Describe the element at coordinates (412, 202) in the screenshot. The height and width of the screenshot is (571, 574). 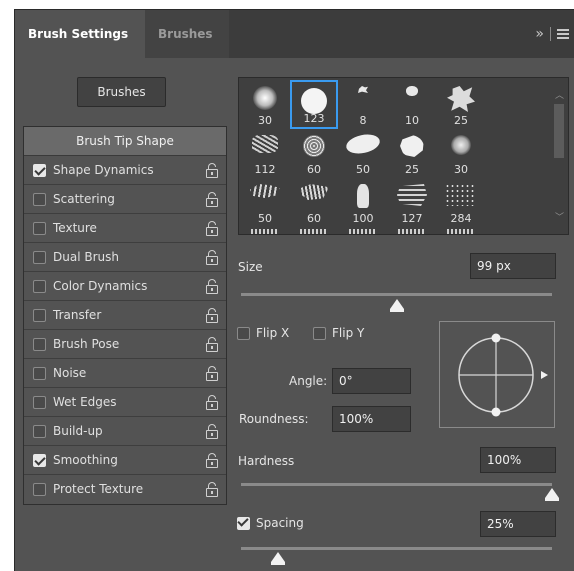
I see `brush-preset: 127` at that location.